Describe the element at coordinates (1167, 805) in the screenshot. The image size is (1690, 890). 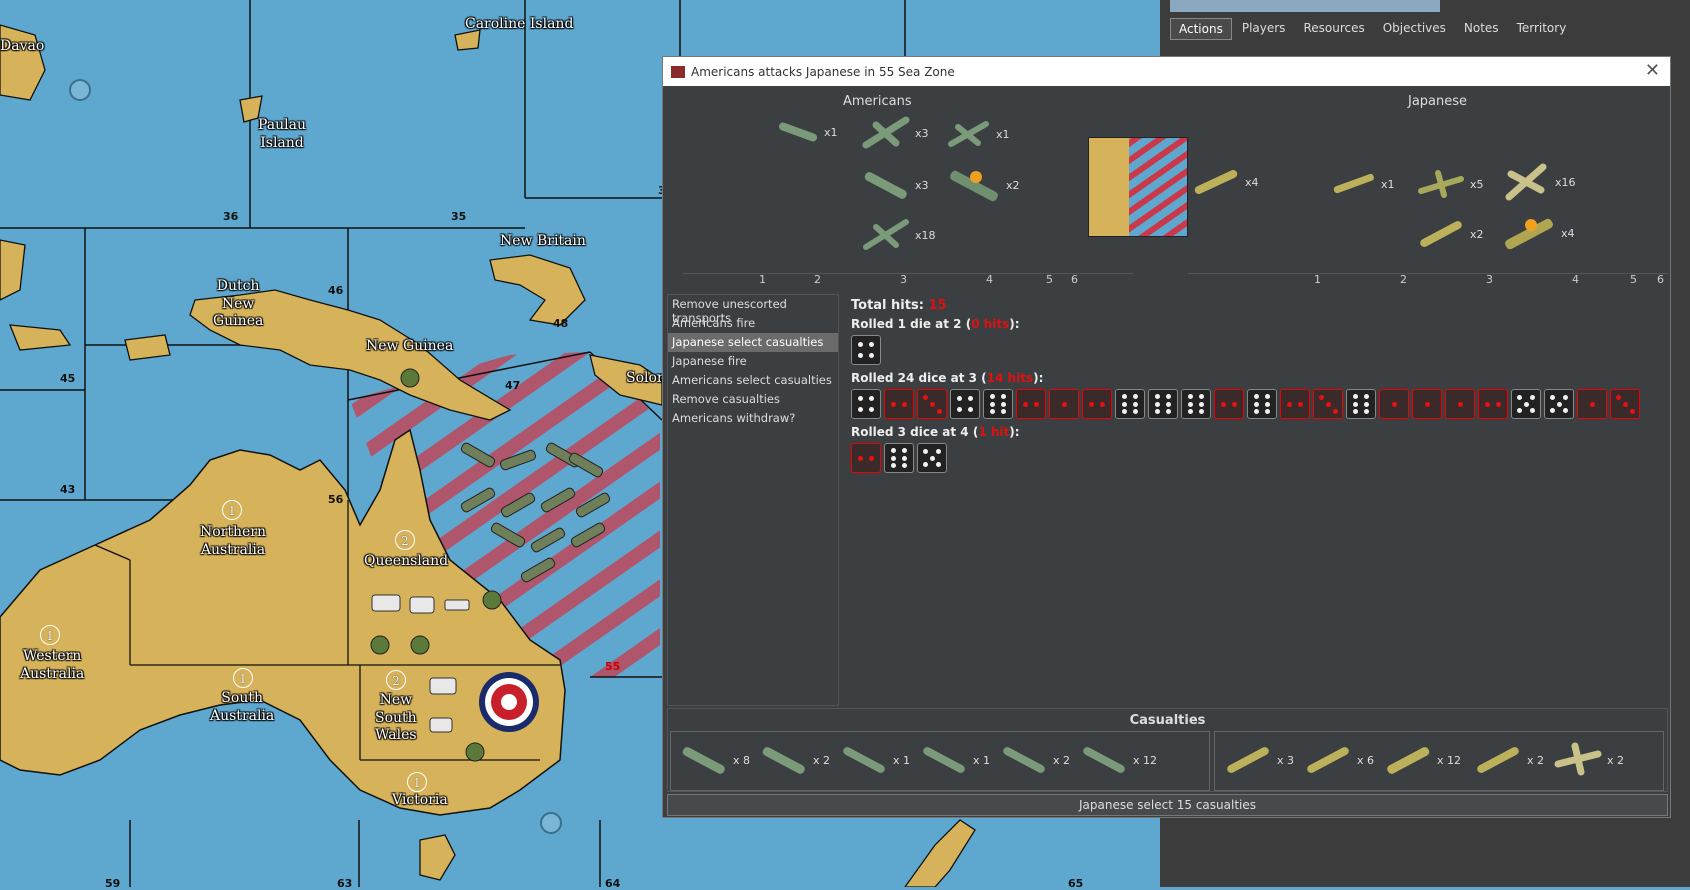
I see `status-bar: Japanese select 15 casualties` at that location.